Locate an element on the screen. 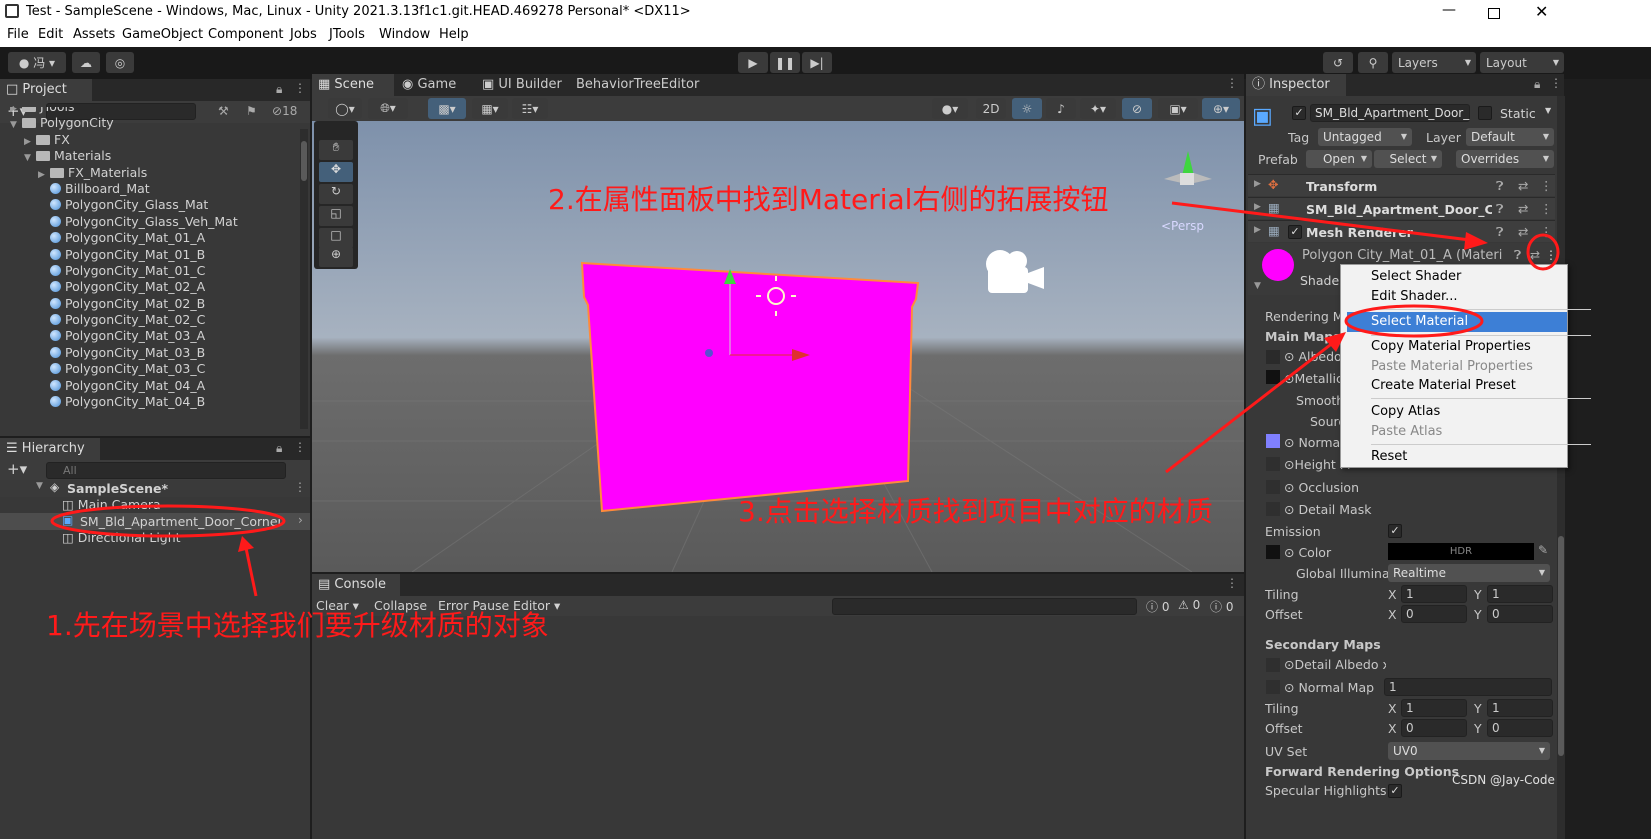 This screenshot has height=839, width=1651. annotation-step-1: 1.先在场景中选择我们要升级材质的对象 is located at coordinates (297, 625).